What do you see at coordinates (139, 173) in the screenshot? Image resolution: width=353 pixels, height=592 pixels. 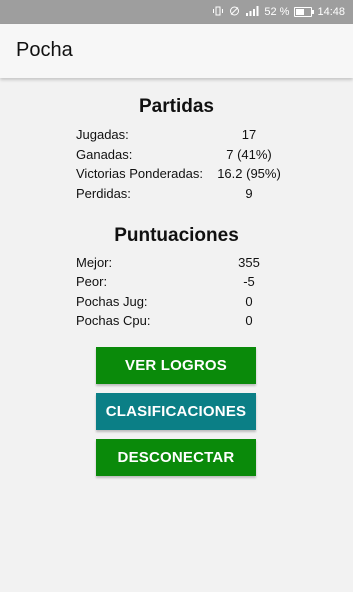 I see `stat-label: Victorias Ponderadas:` at bounding box center [139, 173].